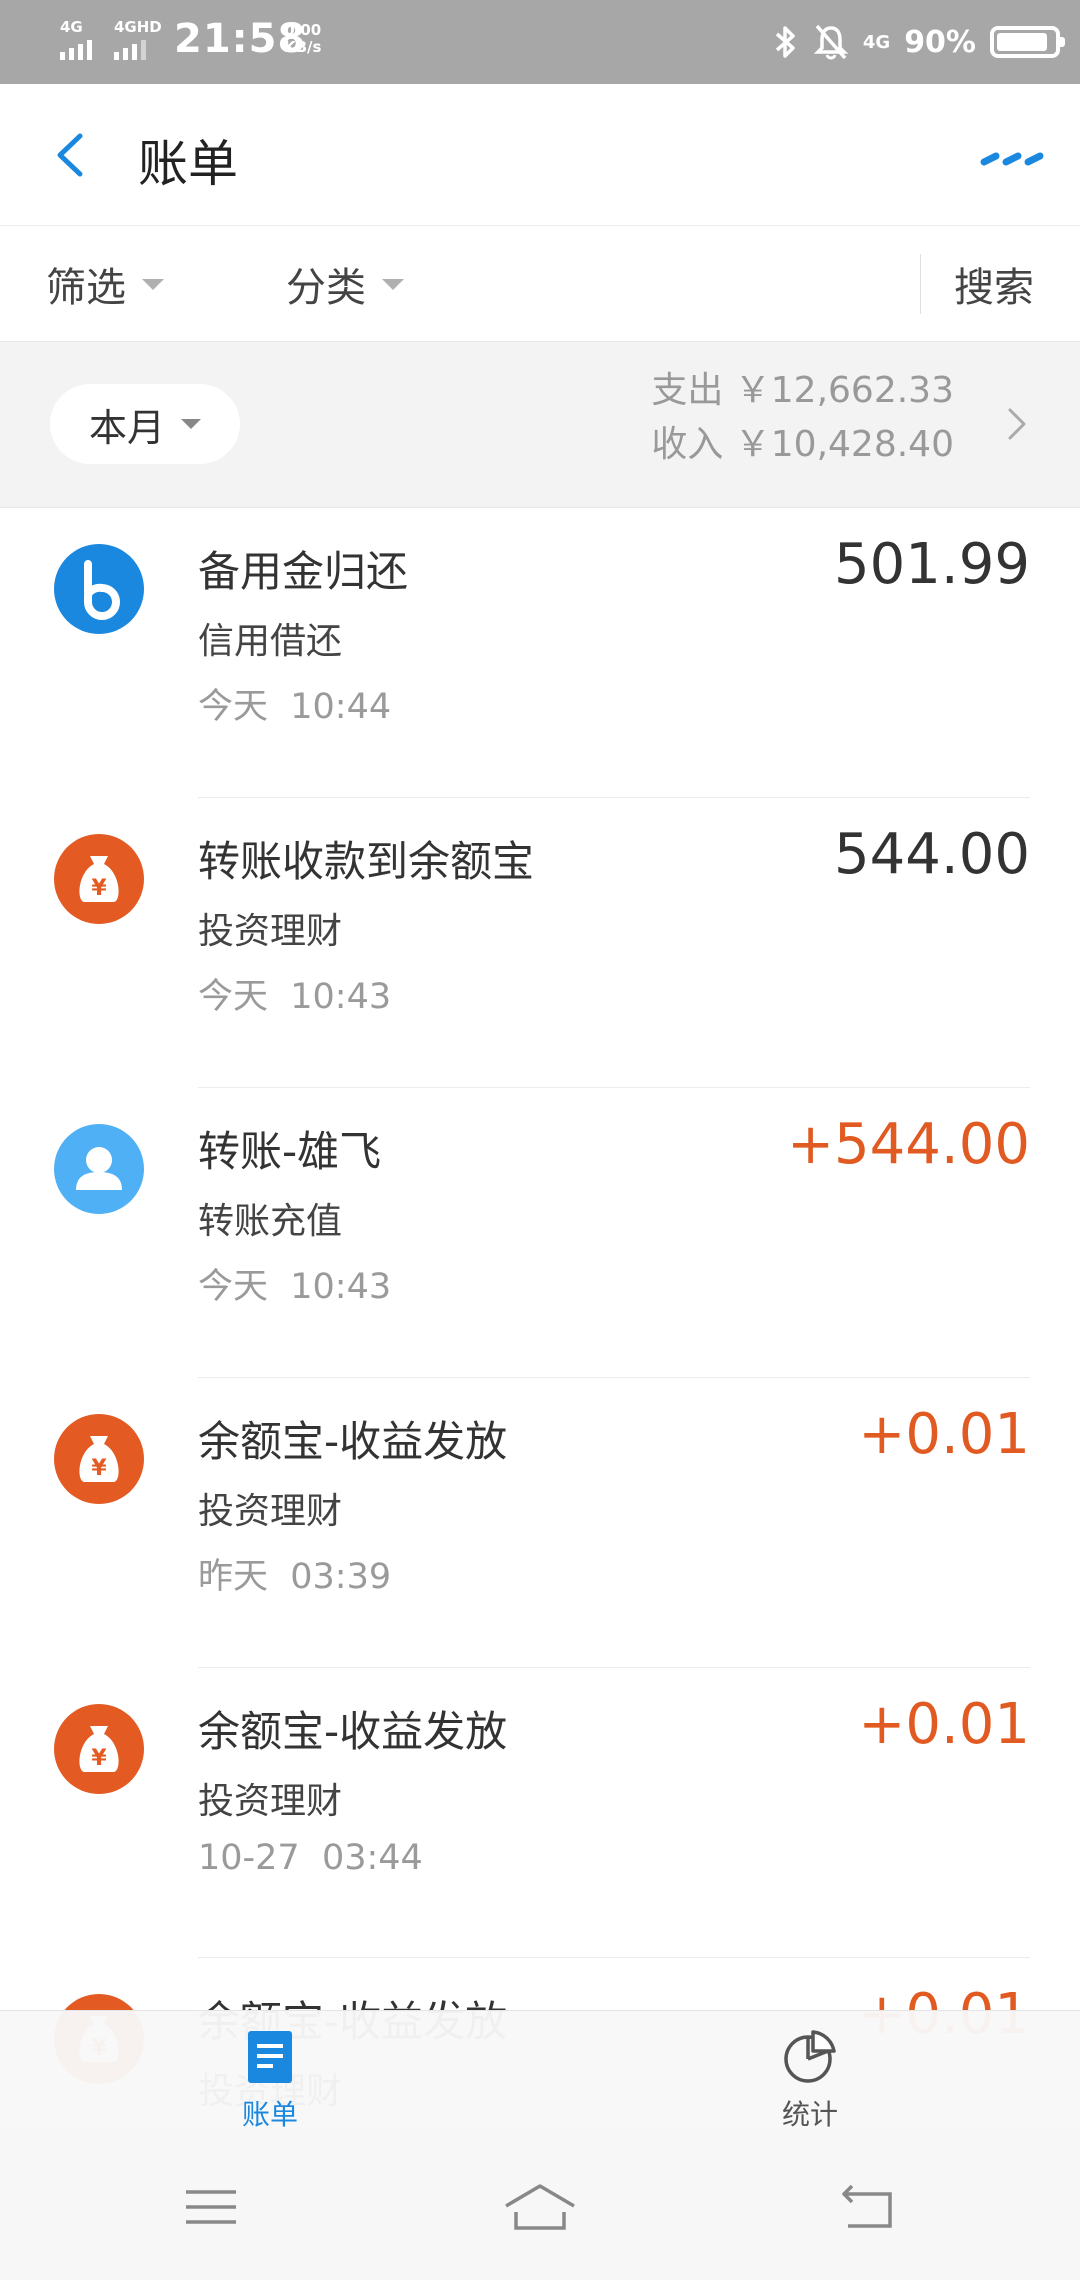  What do you see at coordinates (785, 42) in the screenshot?
I see `bluetooth-icon` at bounding box center [785, 42].